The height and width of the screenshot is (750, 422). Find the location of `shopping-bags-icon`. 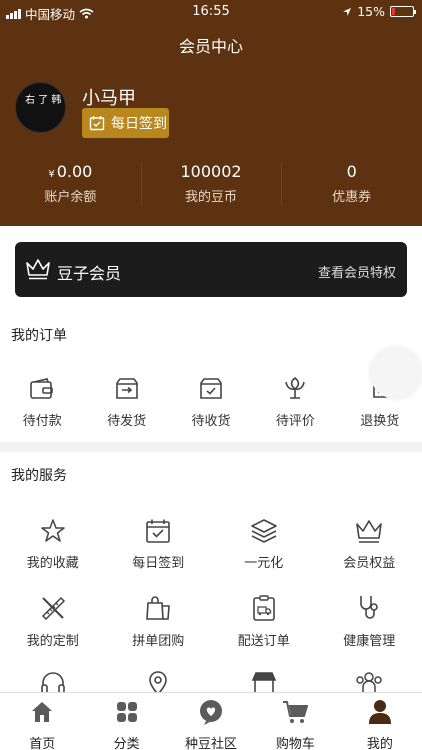

shopping-bags-icon is located at coordinates (158, 608).